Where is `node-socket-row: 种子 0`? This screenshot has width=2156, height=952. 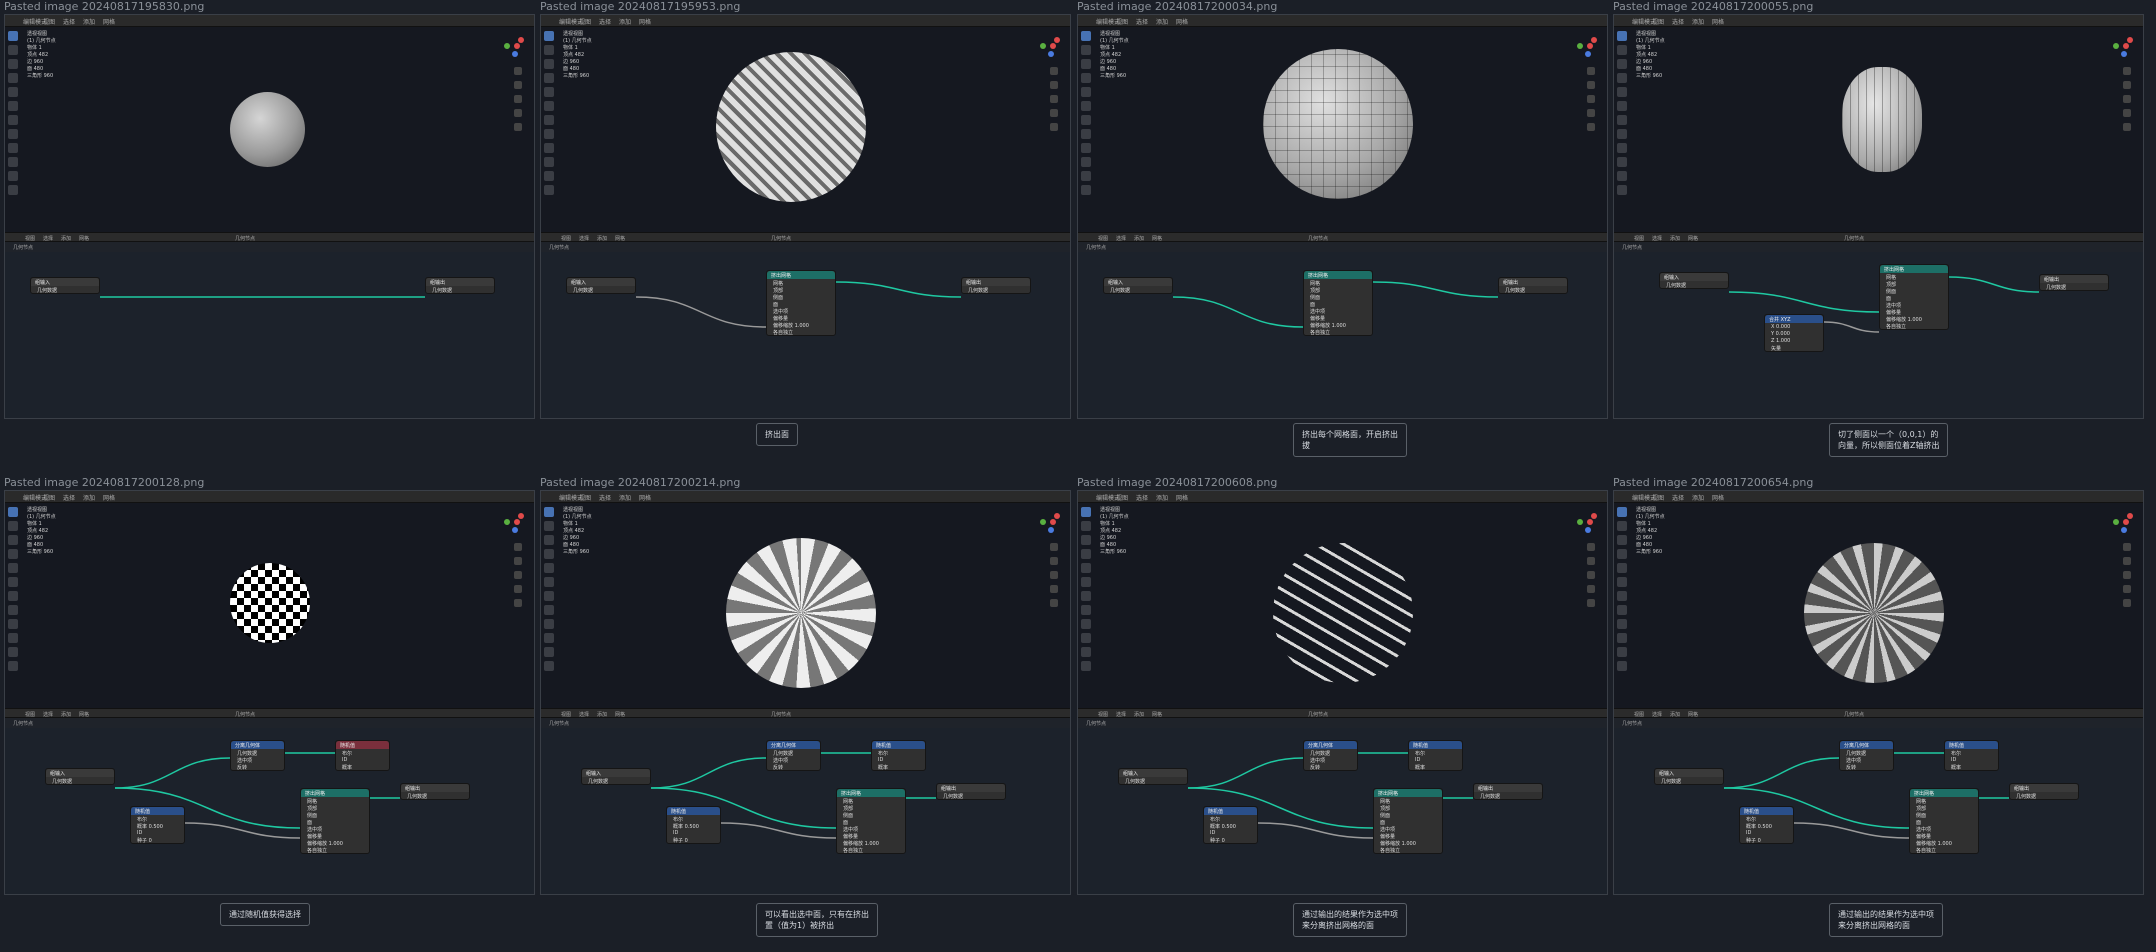
node-socket-row: 种子 0 is located at coordinates (693, 840).